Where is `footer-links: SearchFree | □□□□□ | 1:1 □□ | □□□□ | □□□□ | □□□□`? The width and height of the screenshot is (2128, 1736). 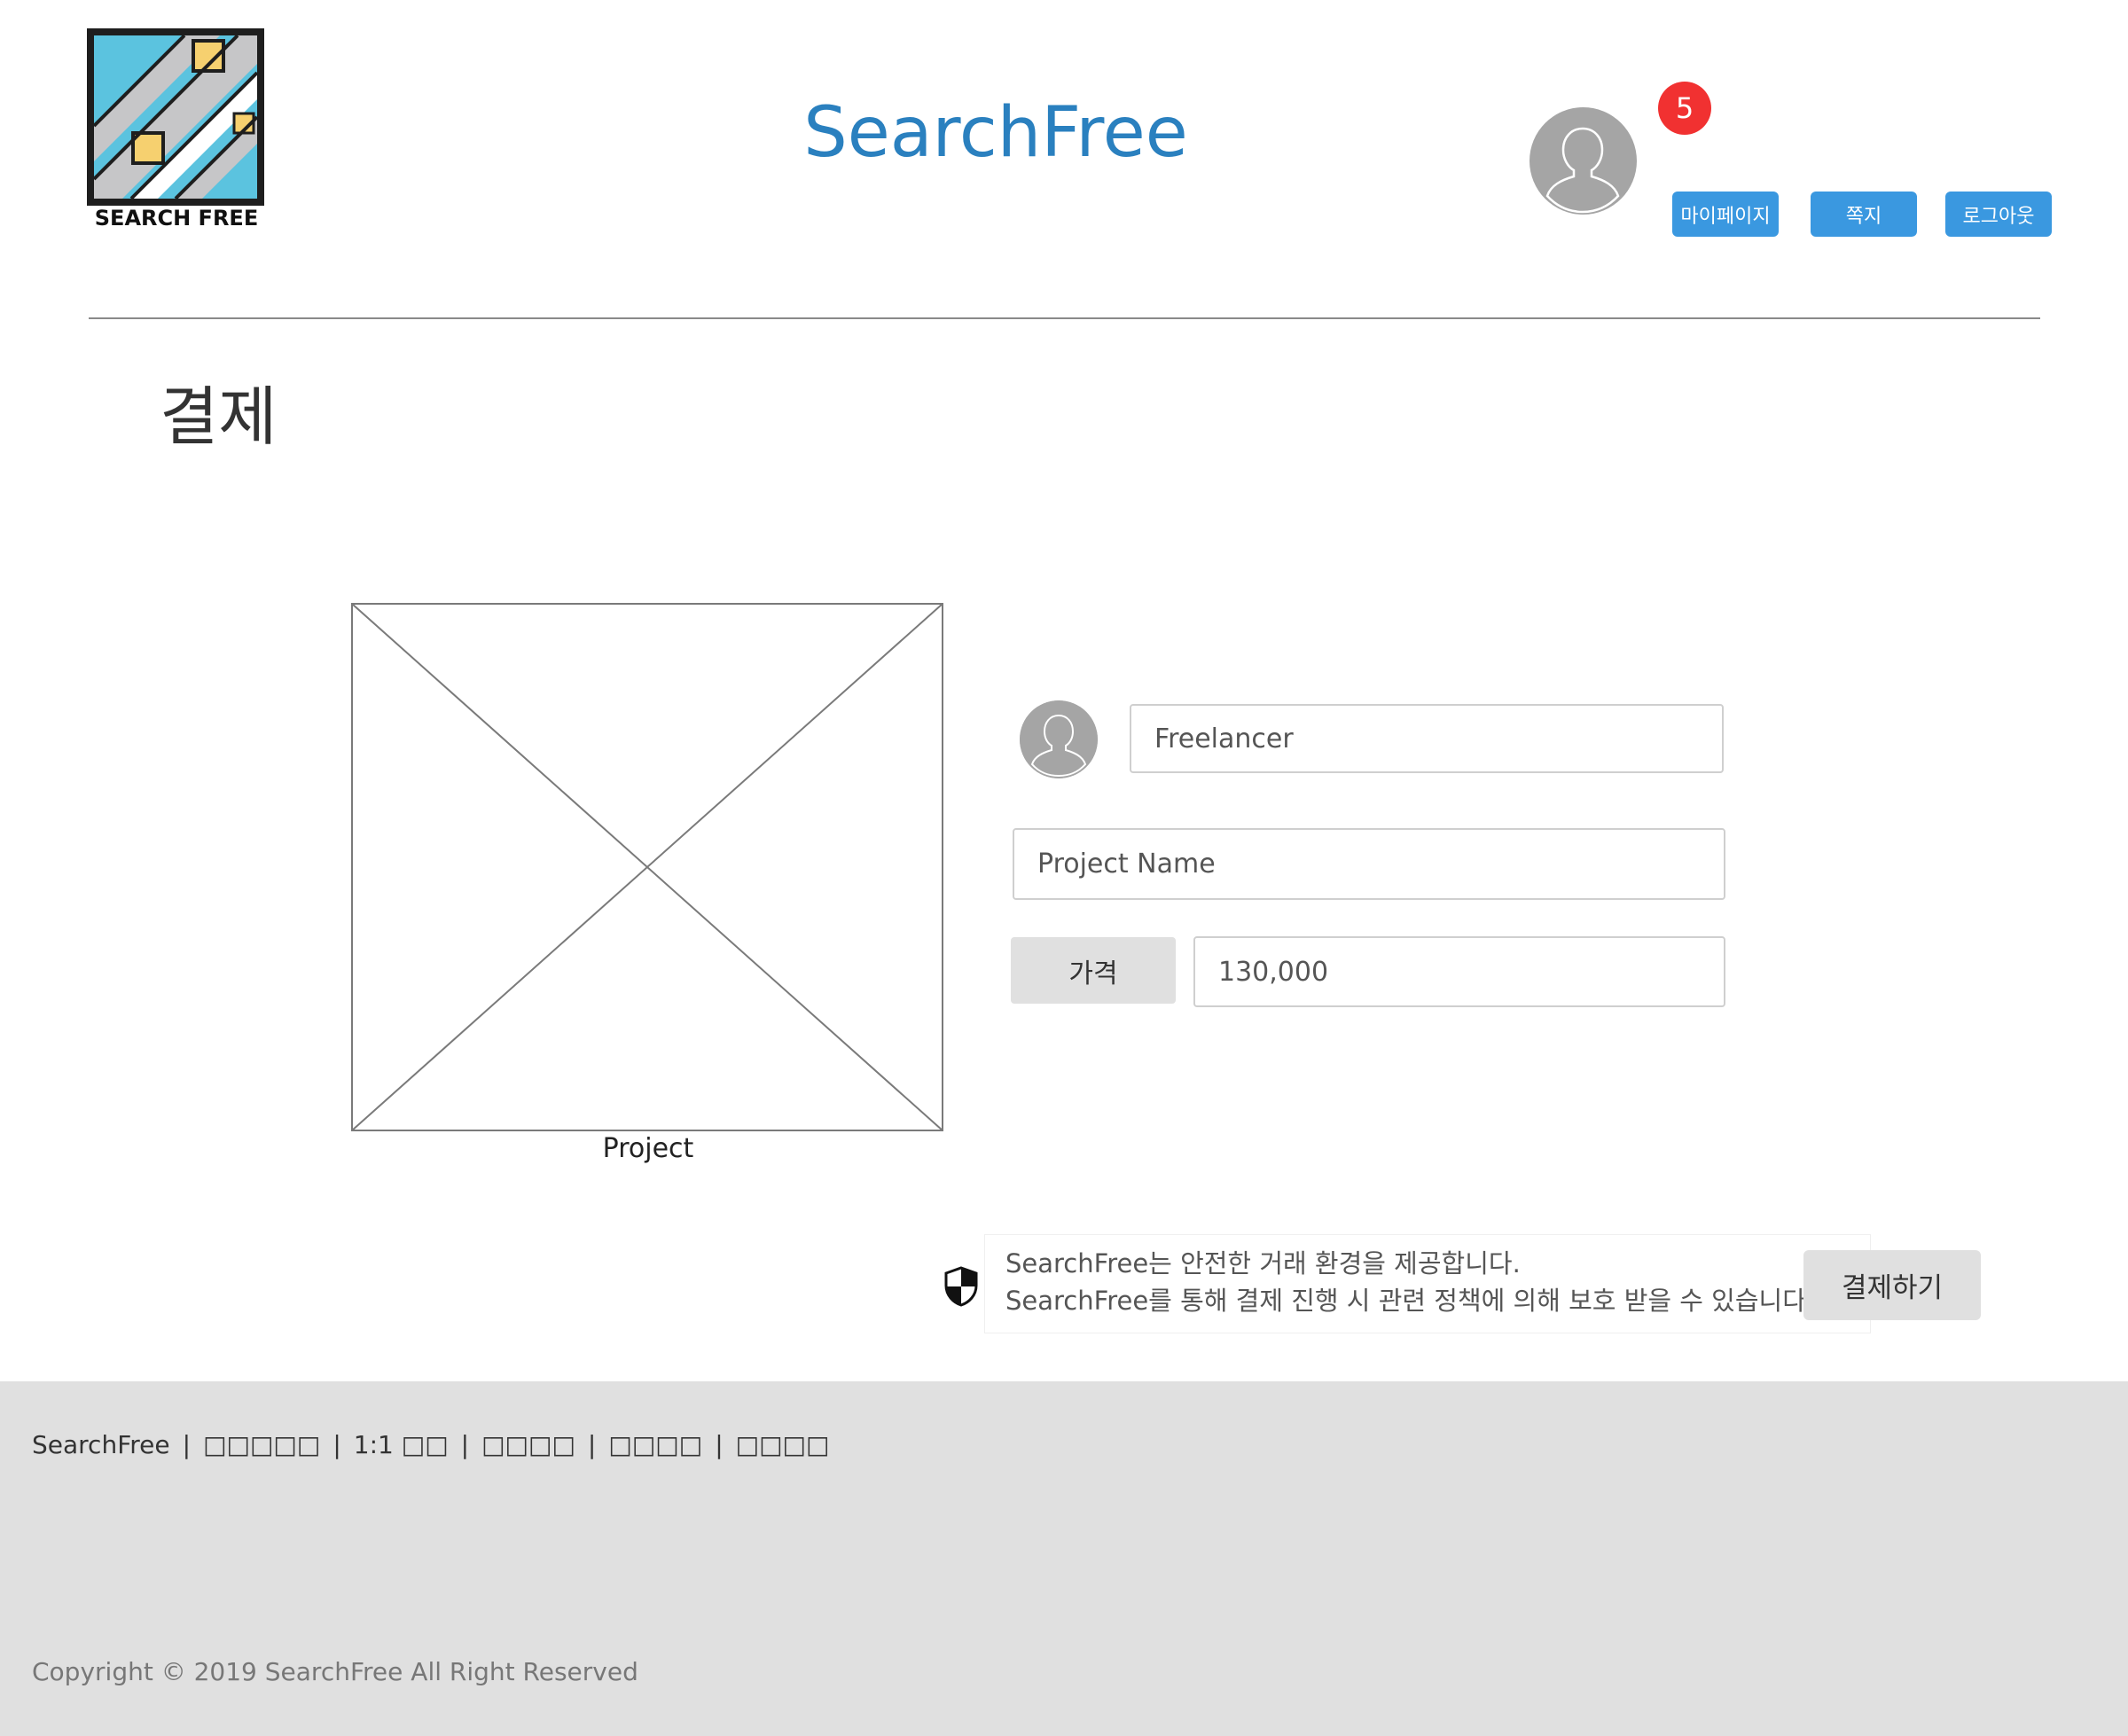 footer-links: SearchFree | □□□□□ | 1:1 □□ | □□□□ | □□□□ | □□□□ is located at coordinates (431, 1445).